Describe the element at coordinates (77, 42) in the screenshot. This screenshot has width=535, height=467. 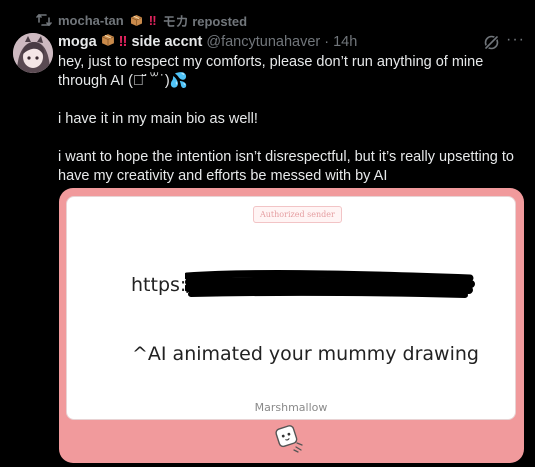
I see `display-name: moga` at that location.